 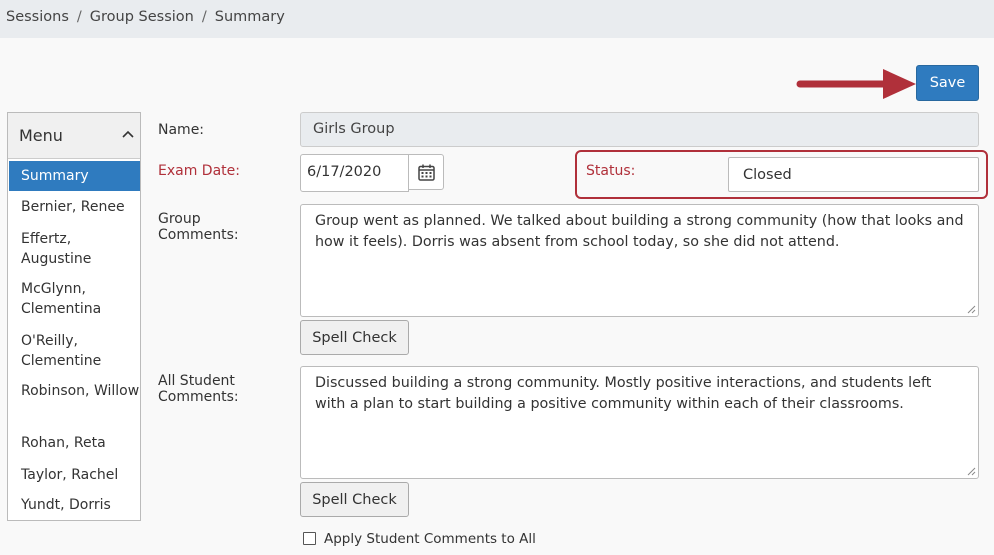 What do you see at coordinates (74, 299) in the screenshot?
I see `menu-item-student: McGlynn, Clementina` at bounding box center [74, 299].